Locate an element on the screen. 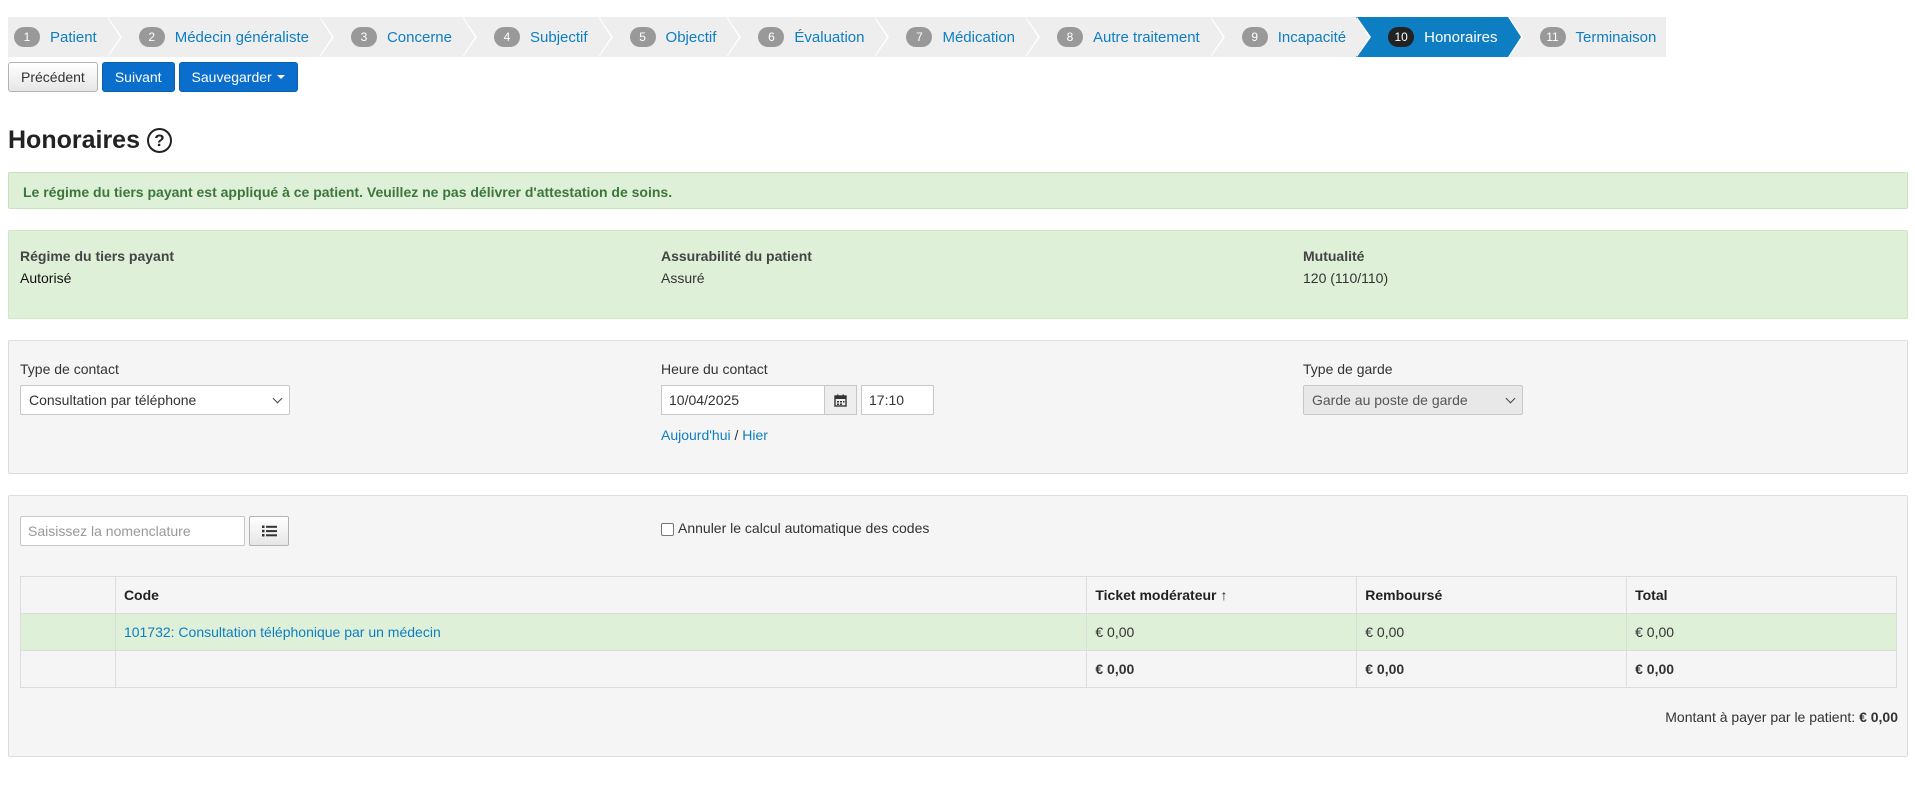 Image resolution: width=1915 pixels, height=794 pixels. calendar-icon is located at coordinates (840, 400).